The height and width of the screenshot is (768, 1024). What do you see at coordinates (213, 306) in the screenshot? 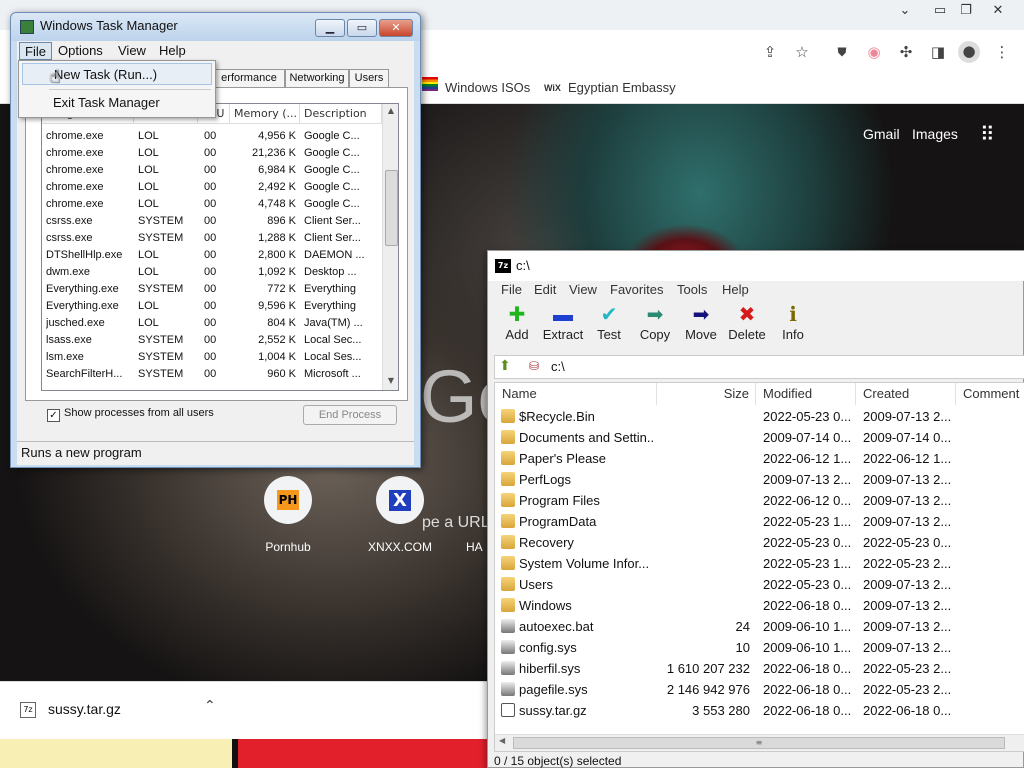
I see `process-row: Everything.exe LOL 00 9,596 K Everything` at bounding box center [213, 306].